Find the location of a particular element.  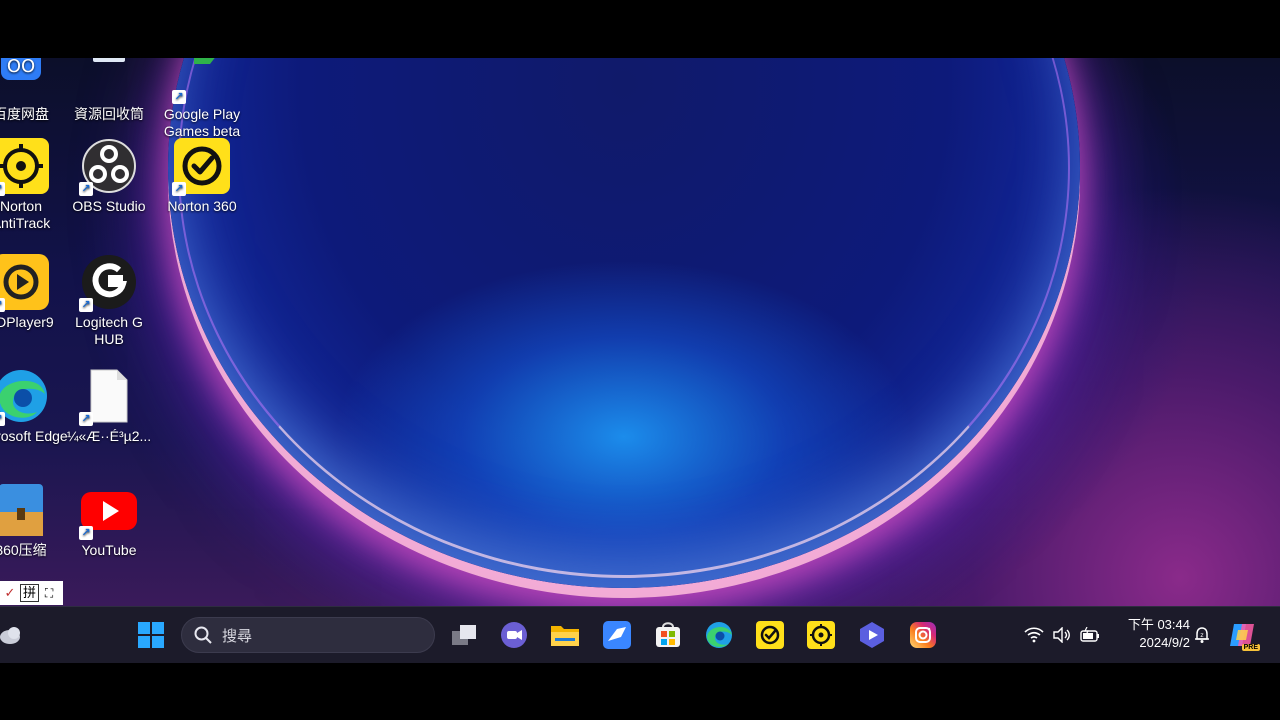

volume-icon is located at coordinates (1062, 635).